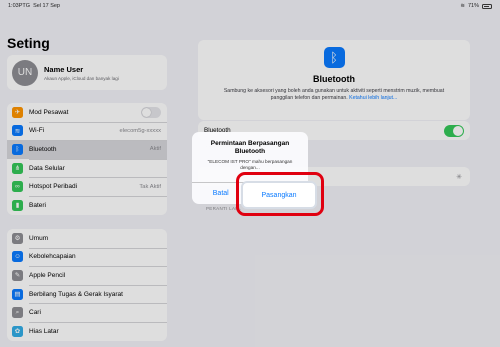 This screenshot has width=500, height=347. What do you see at coordinates (250, 148) in the screenshot?
I see `alert-title: Permintaan Berpasangan Bluetooth` at bounding box center [250, 148].